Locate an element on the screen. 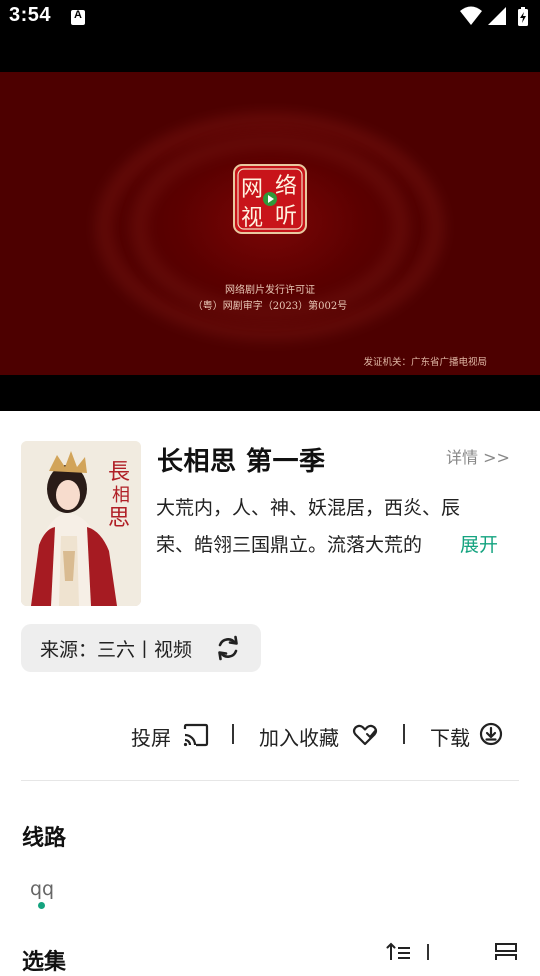 The height and width of the screenshot is (976, 540). cell-signal-icon is located at coordinates (497, 16).